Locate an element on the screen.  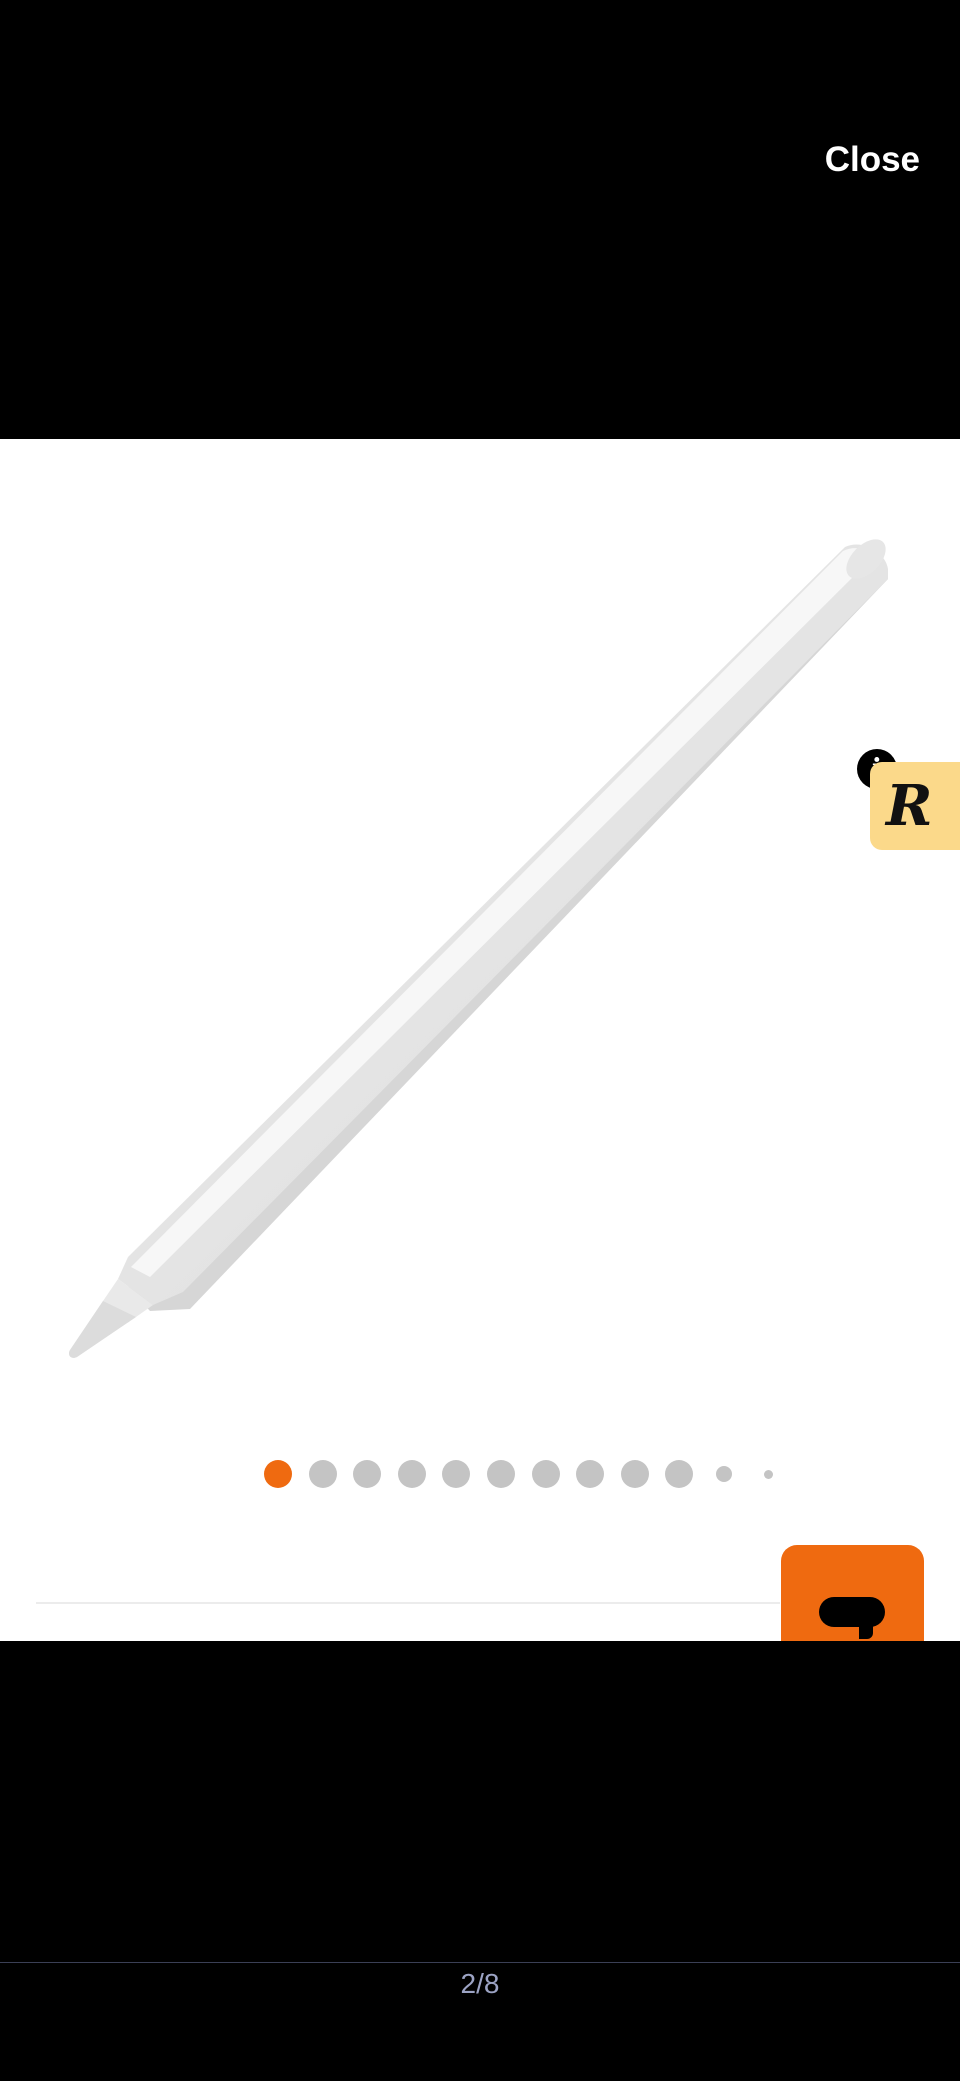
carousel-dots is located at coordinates (480, 1474).